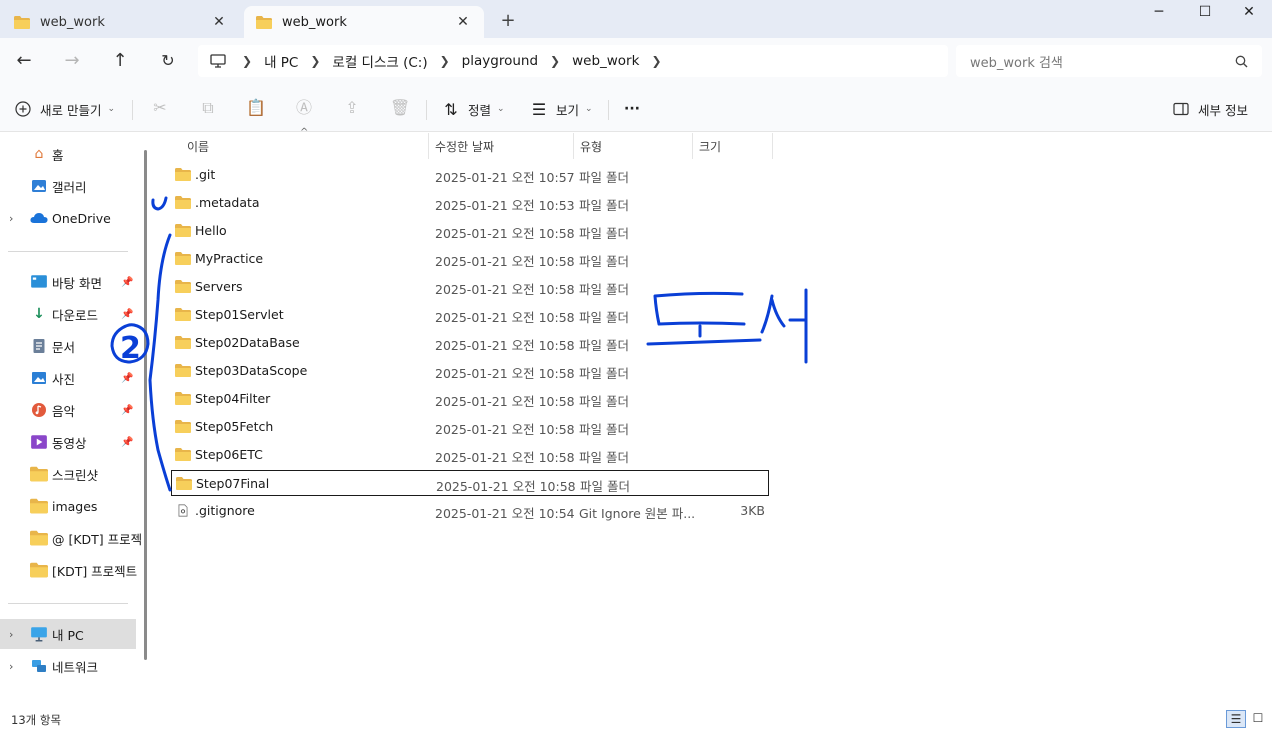  What do you see at coordinates (304, 109) in the screenshot?
I see `rename-icon: Ⓐ` at bounding box center [304, 109].